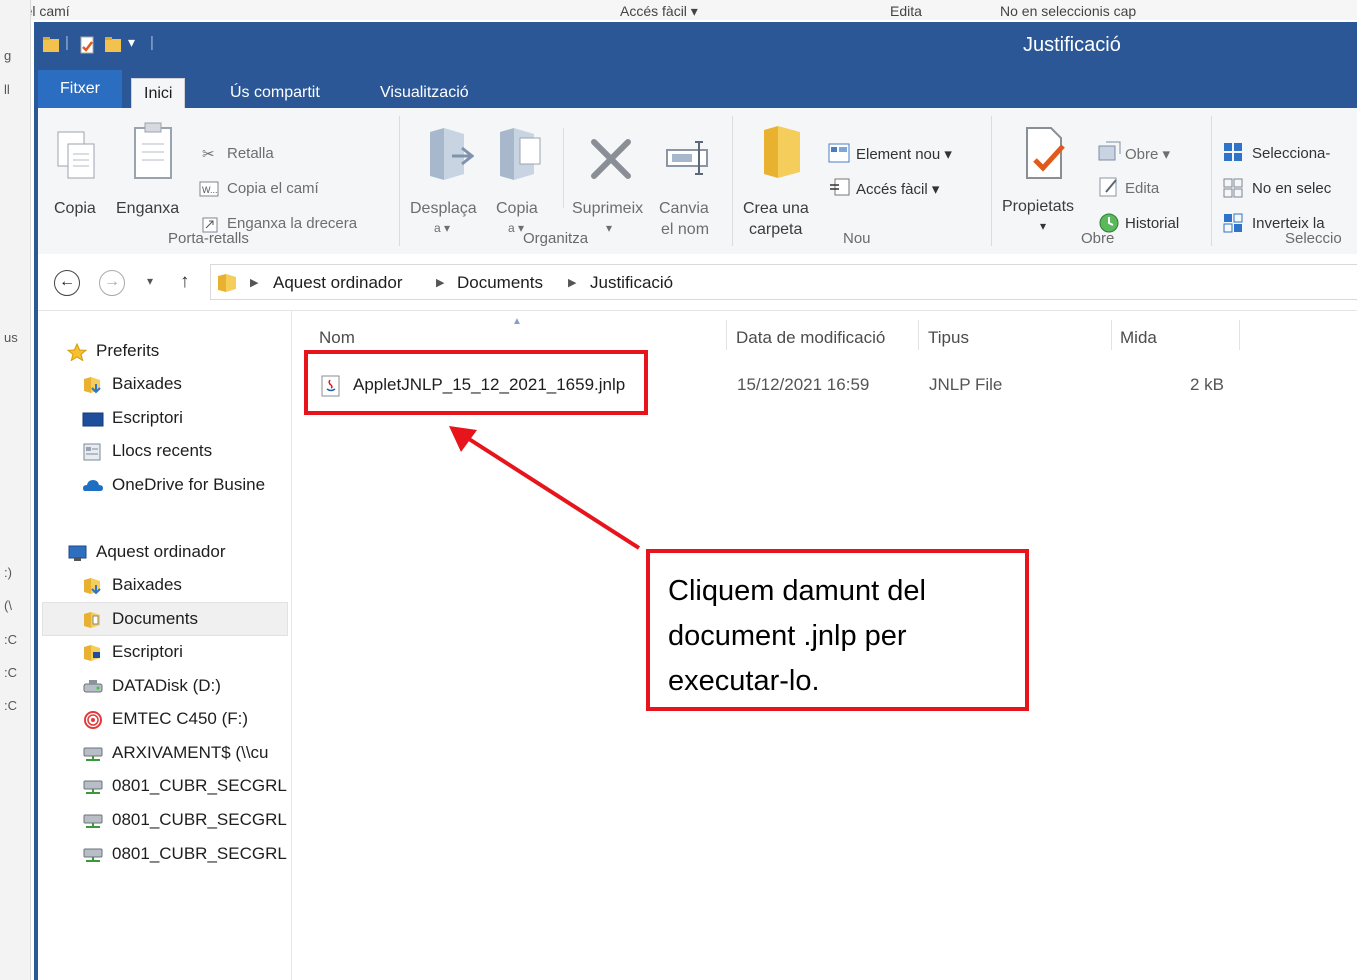 The image size is (1357, 980). Describe the element at coordinates (184, 820) in the screenshot. I see `nav-pc-network-secgrl-2: 0801_CUBR_SECGRL` at that location.